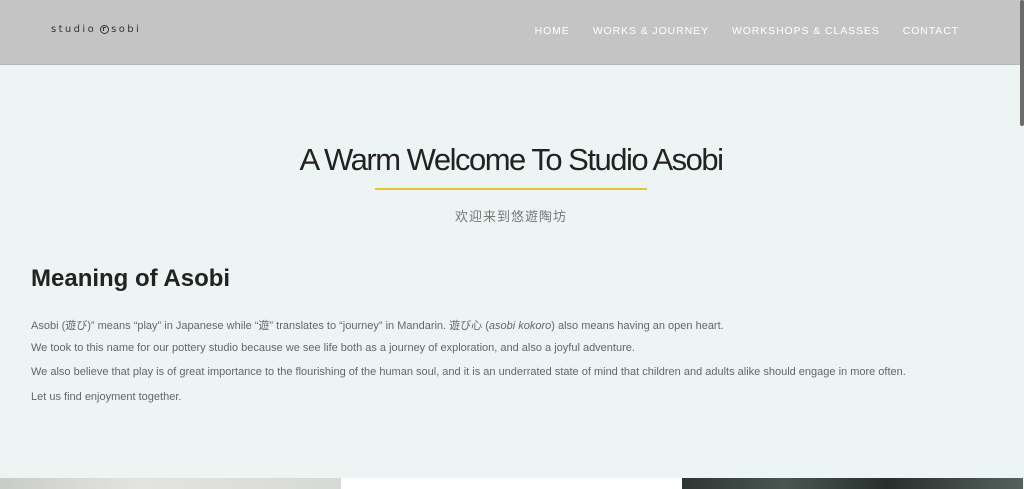  Describe the element at coordinates (1022, 63) in the screenshot. I see `page-scrollbar` at that location.